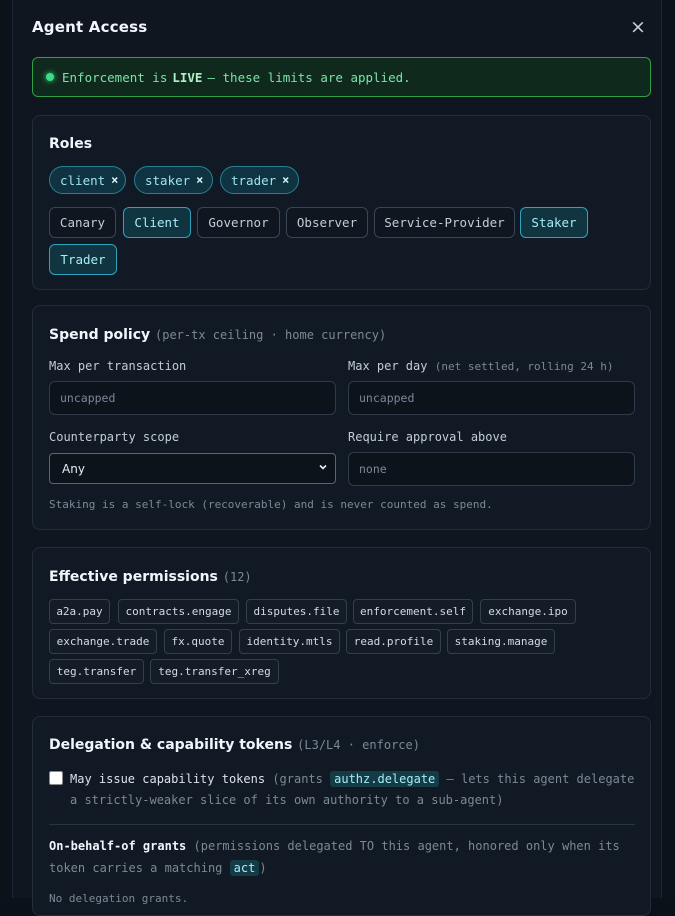 The height and width of the screenshot is (916, 675). What do you see at coordinates (388, 366) in the screenshot?
I see `max-day-label: Max per day` at bounding box center [388, 366].